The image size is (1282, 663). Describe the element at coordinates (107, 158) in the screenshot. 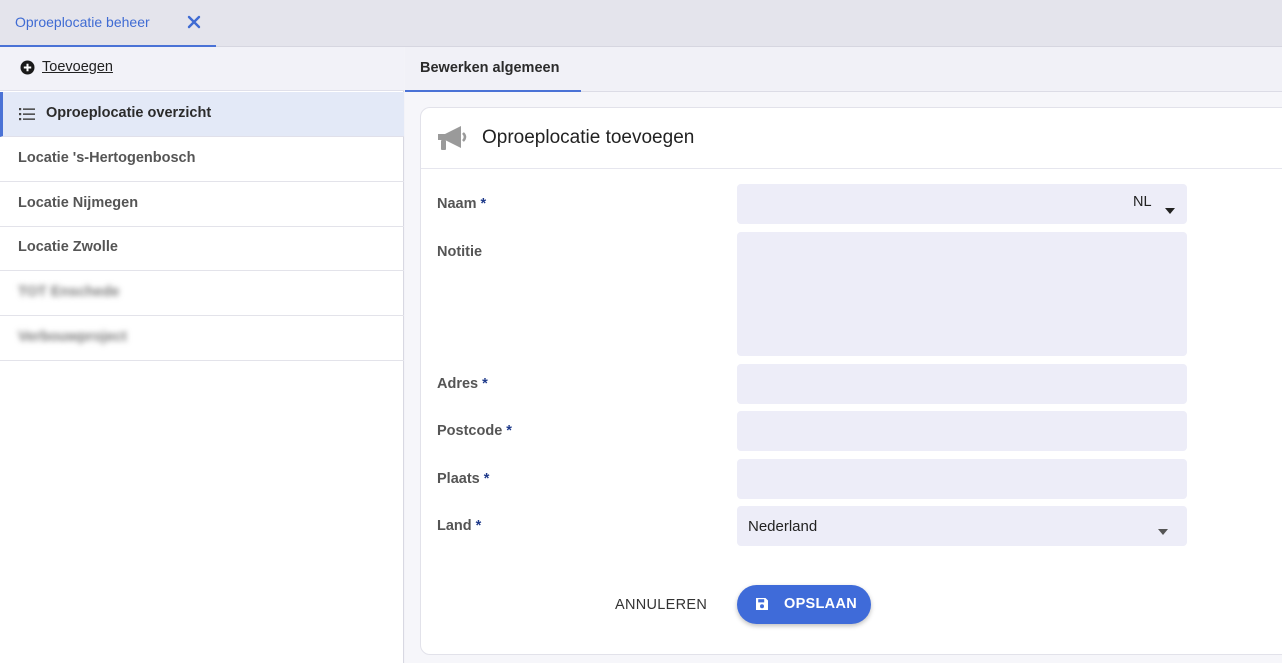

I see `sidebar-item-label: Locatie 's-Hertogenbosch` at that location.